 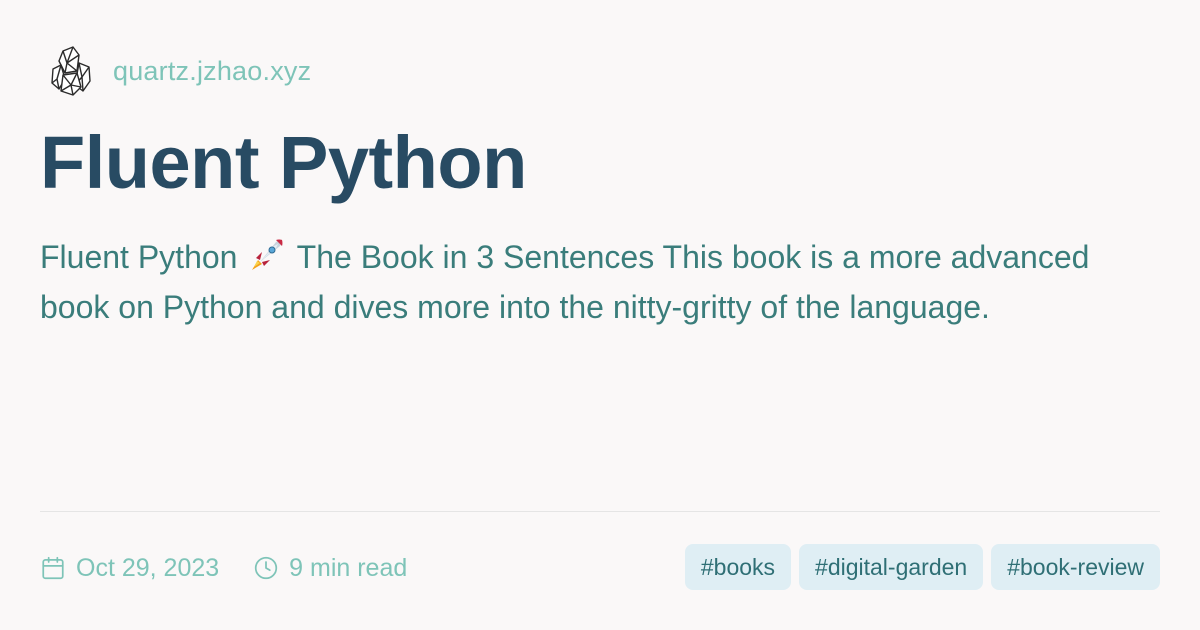 I want to click on calendar-icon, so click(x=53, y=568).